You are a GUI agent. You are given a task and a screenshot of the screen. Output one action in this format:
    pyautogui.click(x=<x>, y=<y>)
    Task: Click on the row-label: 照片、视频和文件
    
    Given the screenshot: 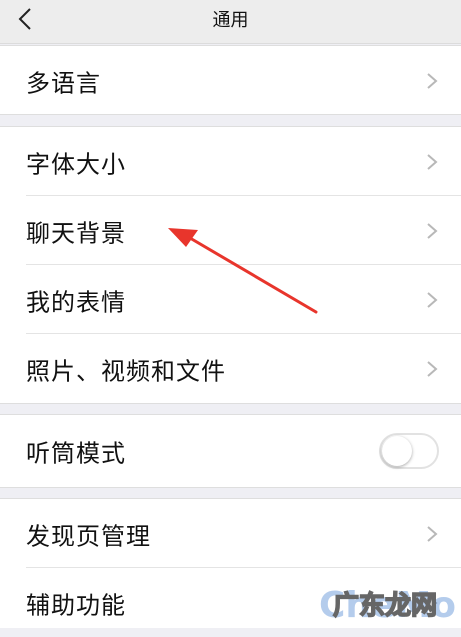 What is the action you would take?
    pyautogui.click(x=126, y=371)
    